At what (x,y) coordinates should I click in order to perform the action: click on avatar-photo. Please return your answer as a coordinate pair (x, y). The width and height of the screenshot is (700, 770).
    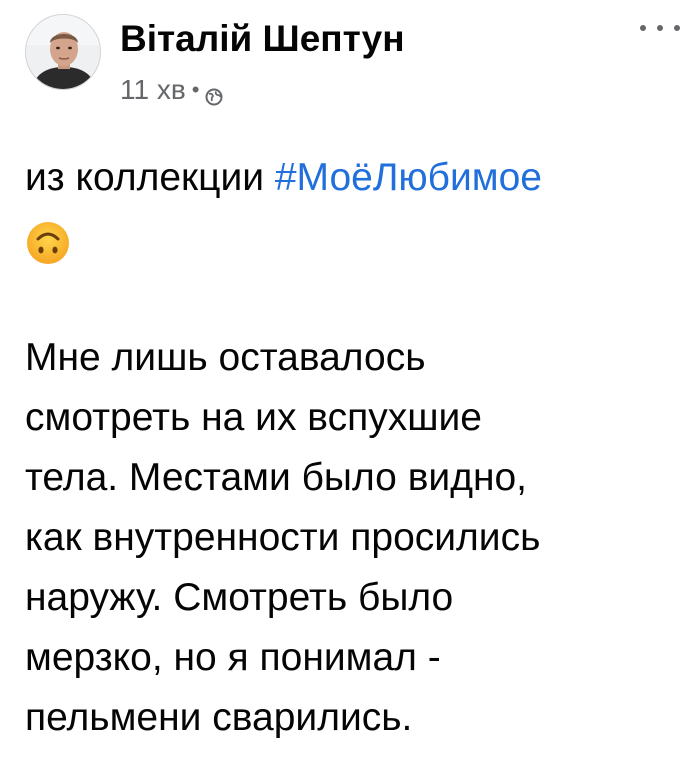
    Looking at the image, I should click on (63, 52).